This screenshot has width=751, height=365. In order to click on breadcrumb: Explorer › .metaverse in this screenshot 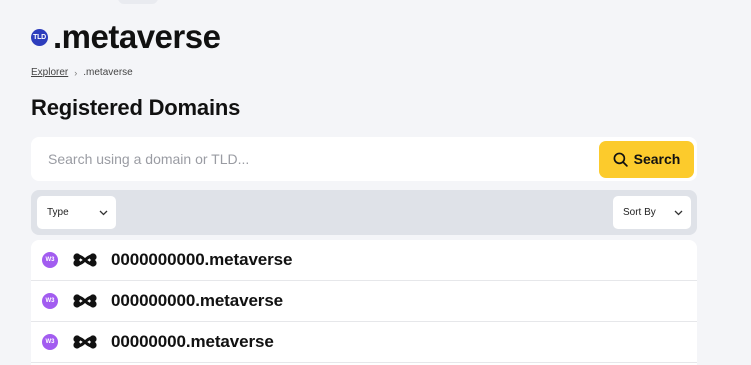, I will do `click(82, 72)`.